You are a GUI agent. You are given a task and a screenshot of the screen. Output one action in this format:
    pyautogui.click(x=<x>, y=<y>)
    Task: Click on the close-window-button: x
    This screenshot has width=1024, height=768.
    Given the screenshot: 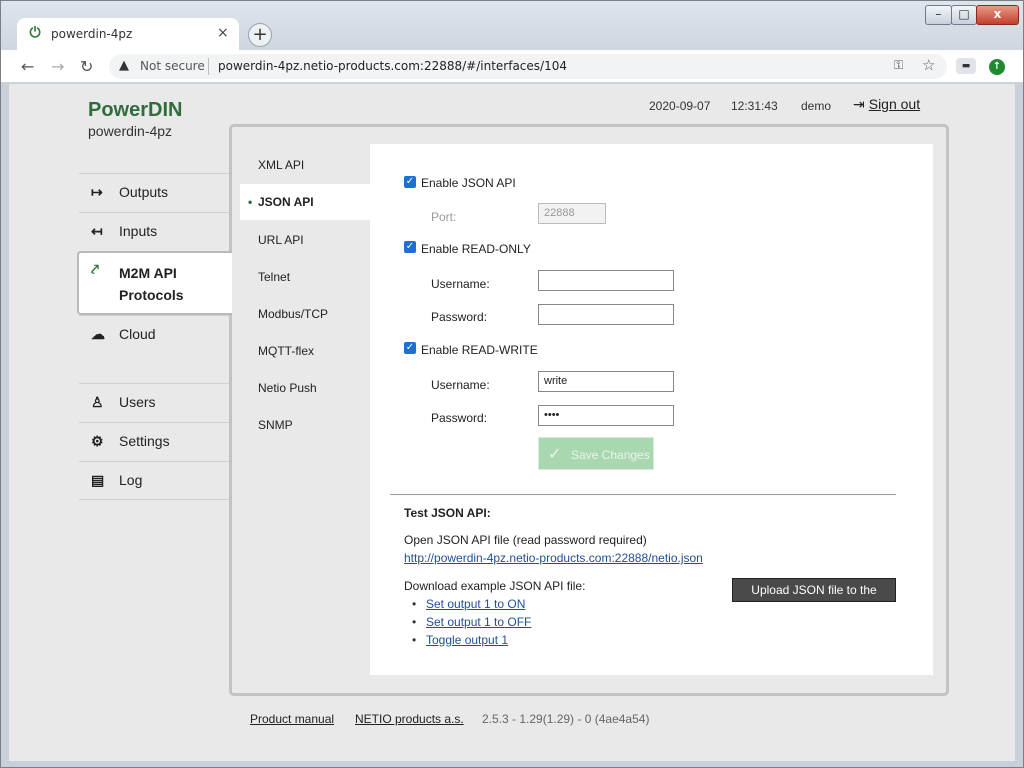 What is the action you would take?
    pyautogui.click(x=997, y=15)
    